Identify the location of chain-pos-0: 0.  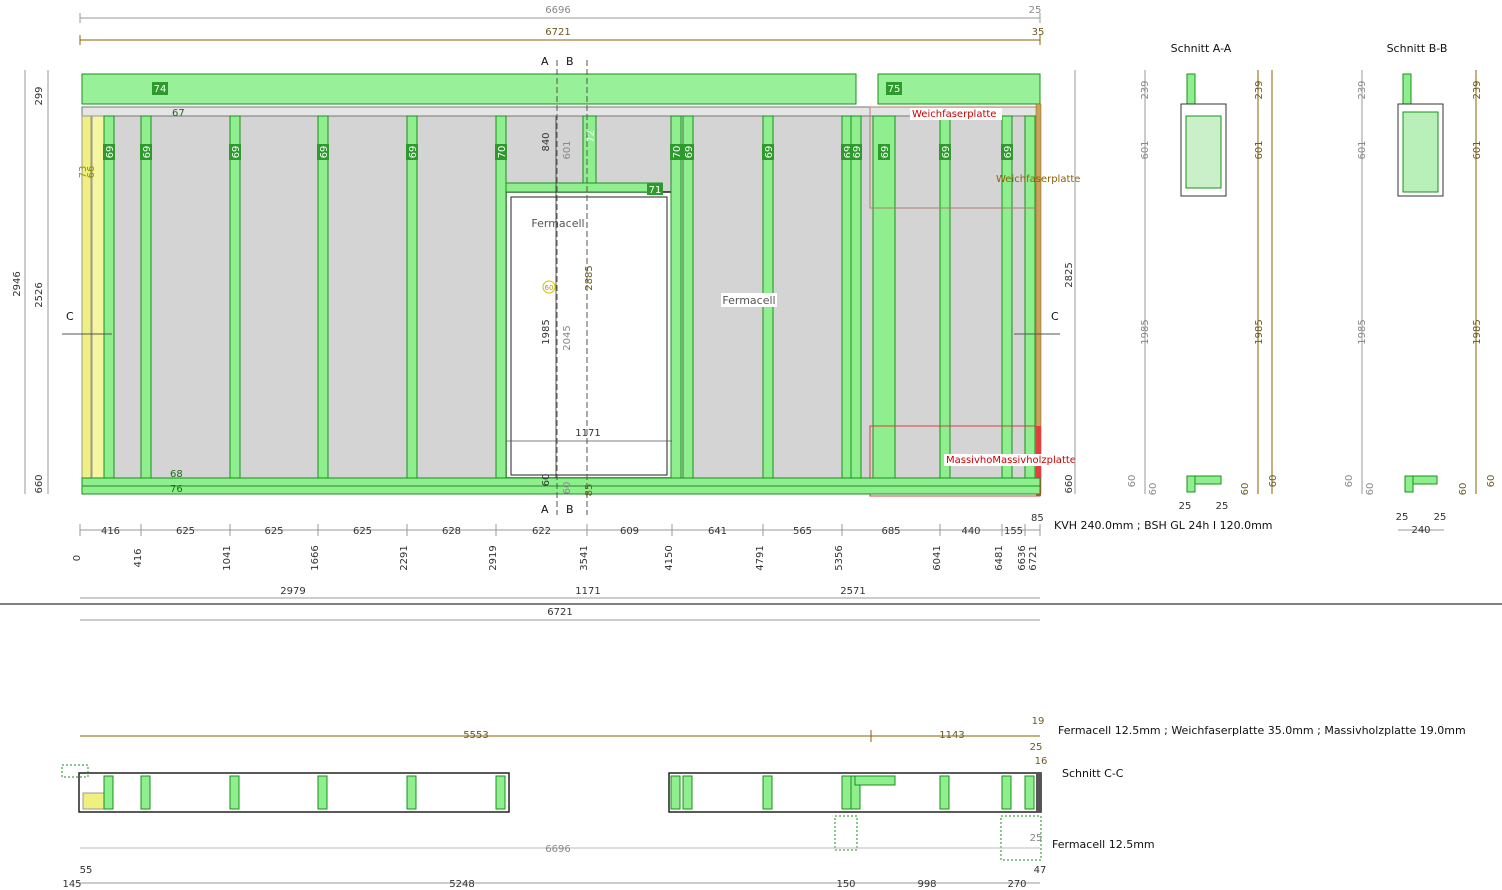
(77, 558).